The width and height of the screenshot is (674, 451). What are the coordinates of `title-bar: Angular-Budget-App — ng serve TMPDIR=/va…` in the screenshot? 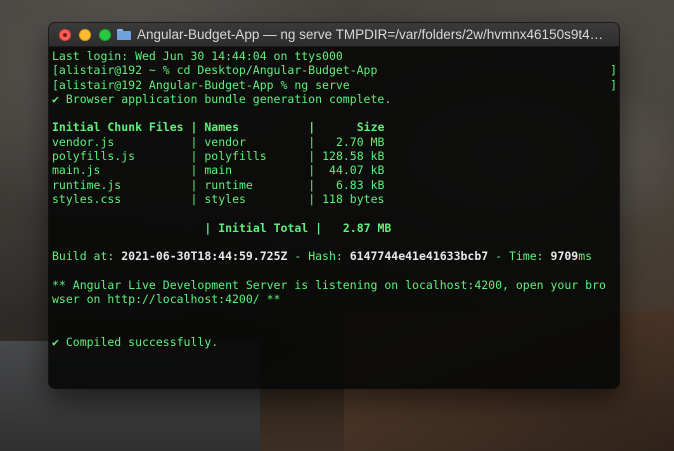 It's located at (334, 35).